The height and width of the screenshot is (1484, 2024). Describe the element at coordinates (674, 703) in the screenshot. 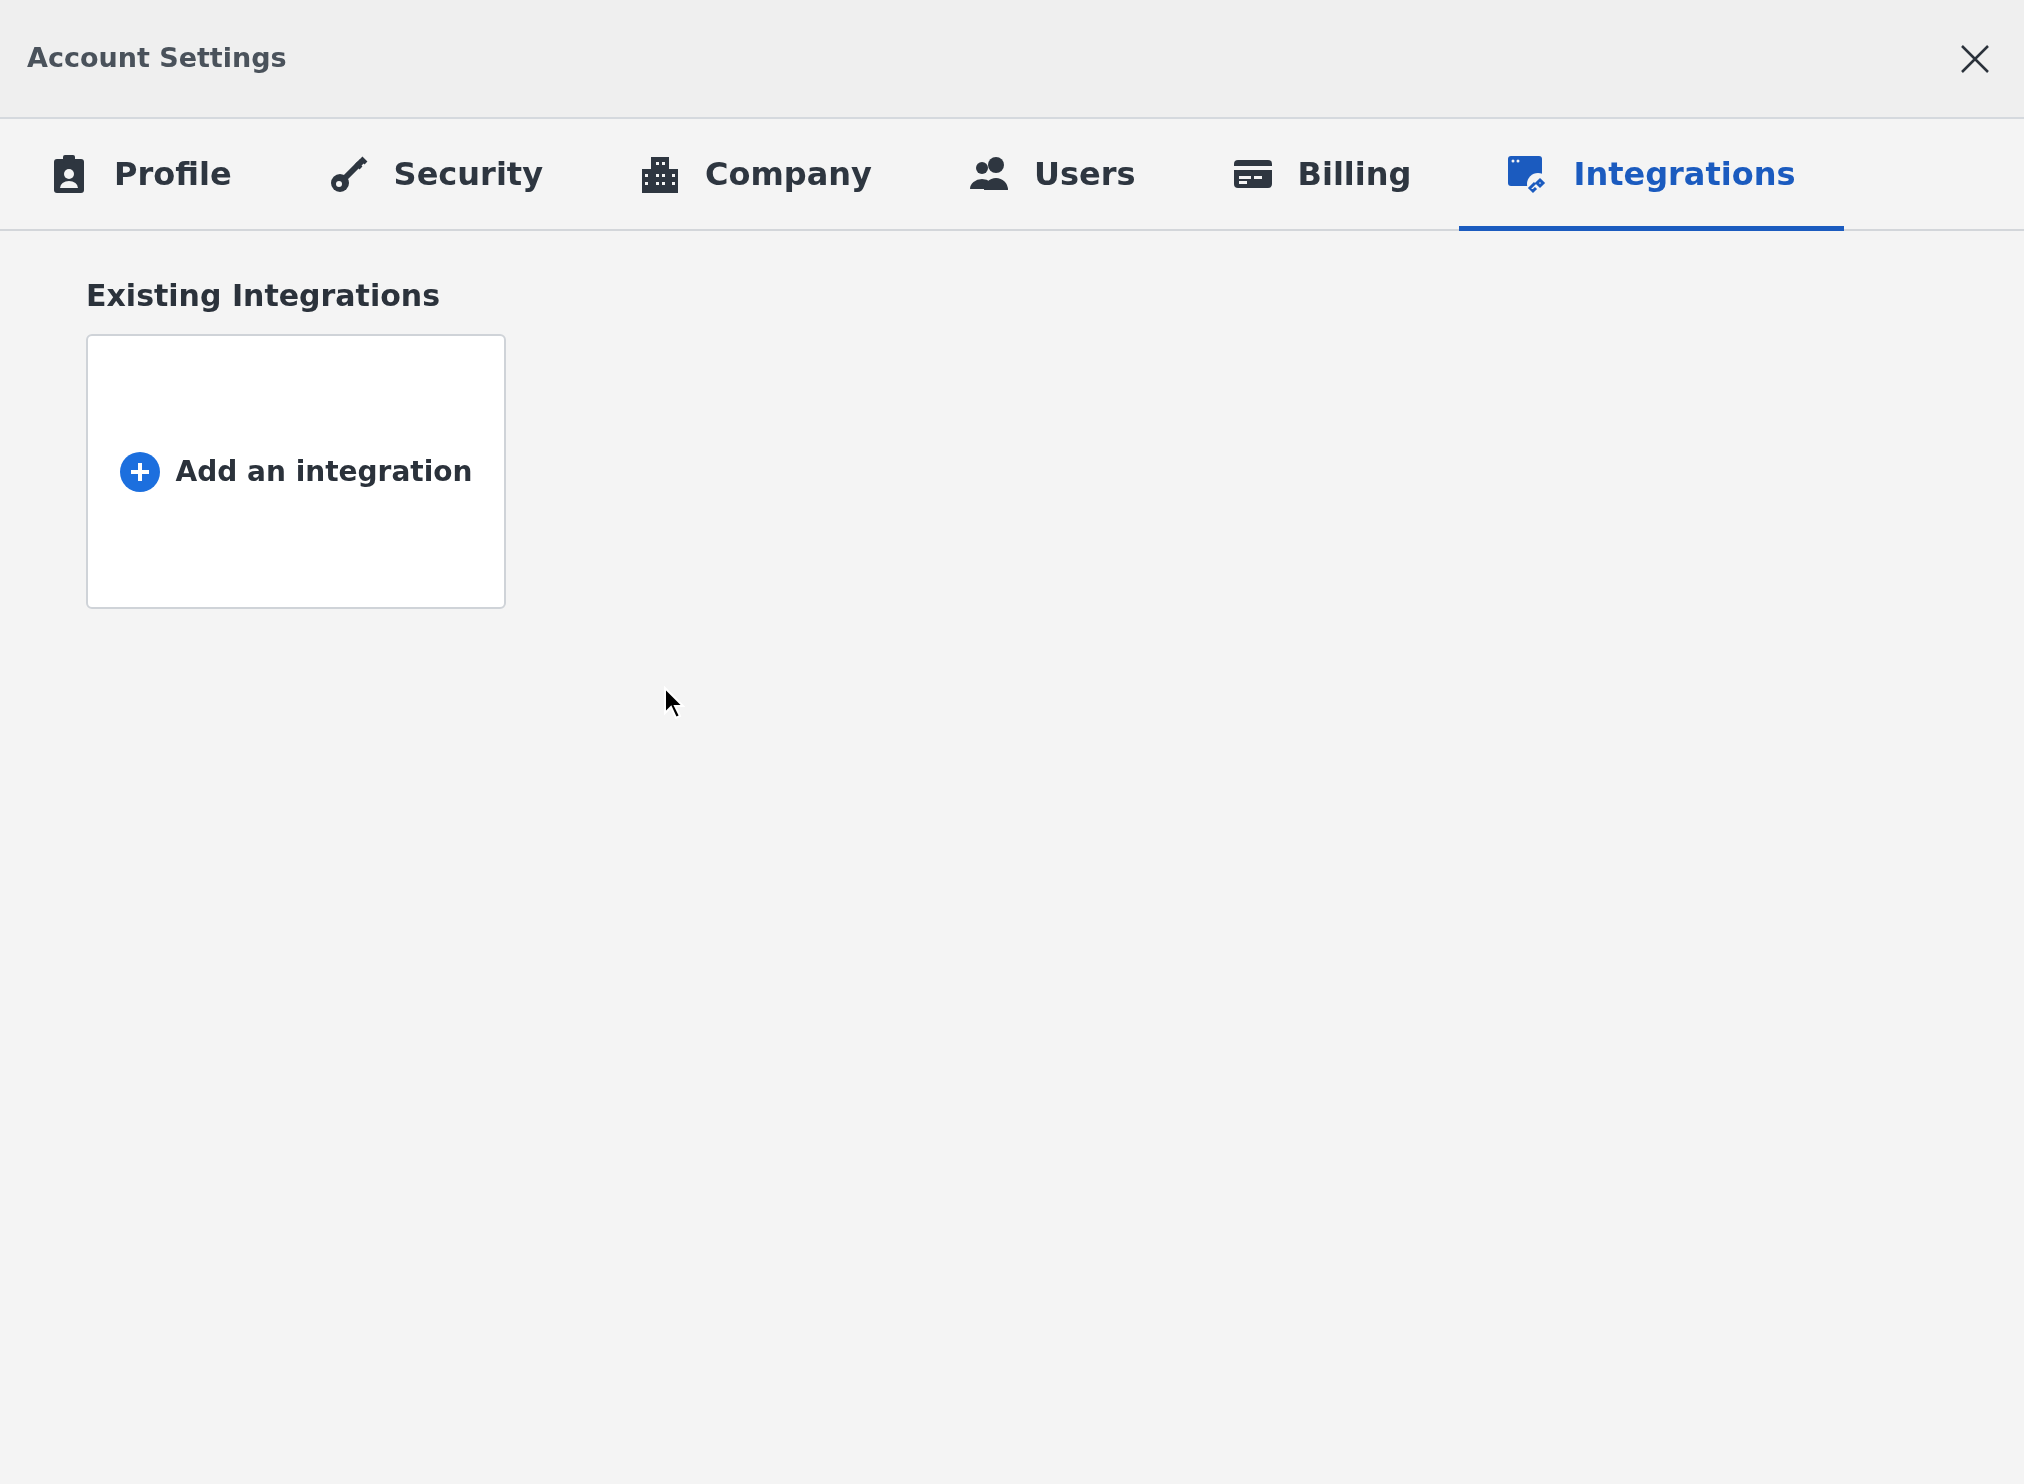

I see `mouse-pointer-icon` at that location.